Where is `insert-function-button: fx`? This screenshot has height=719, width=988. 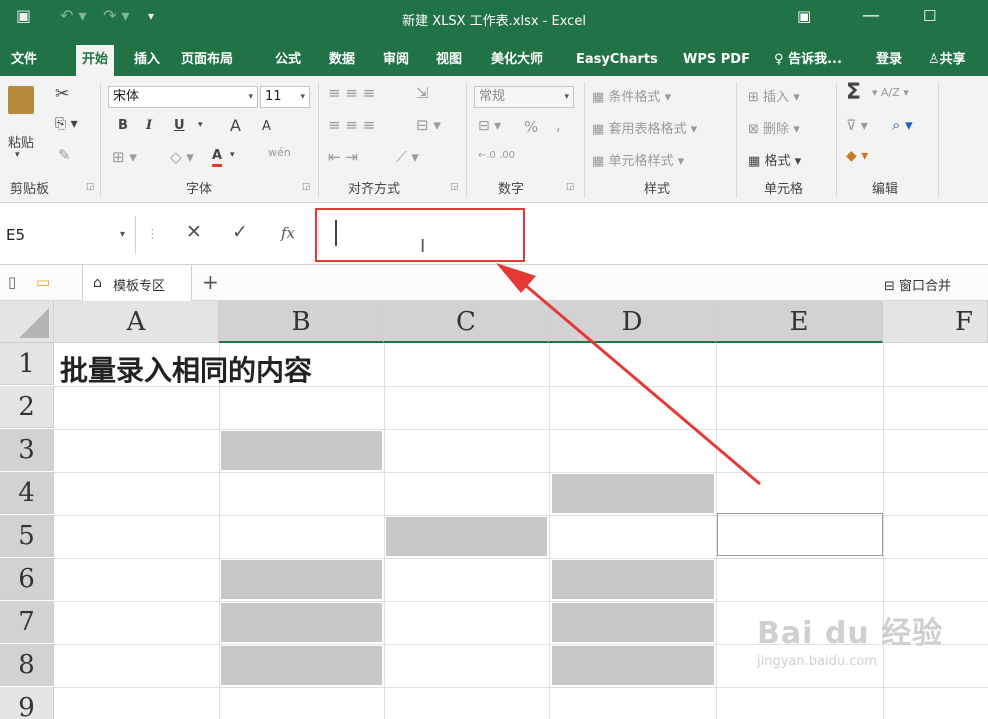 insert-function-button: fx is located at coordinates (288, 233).